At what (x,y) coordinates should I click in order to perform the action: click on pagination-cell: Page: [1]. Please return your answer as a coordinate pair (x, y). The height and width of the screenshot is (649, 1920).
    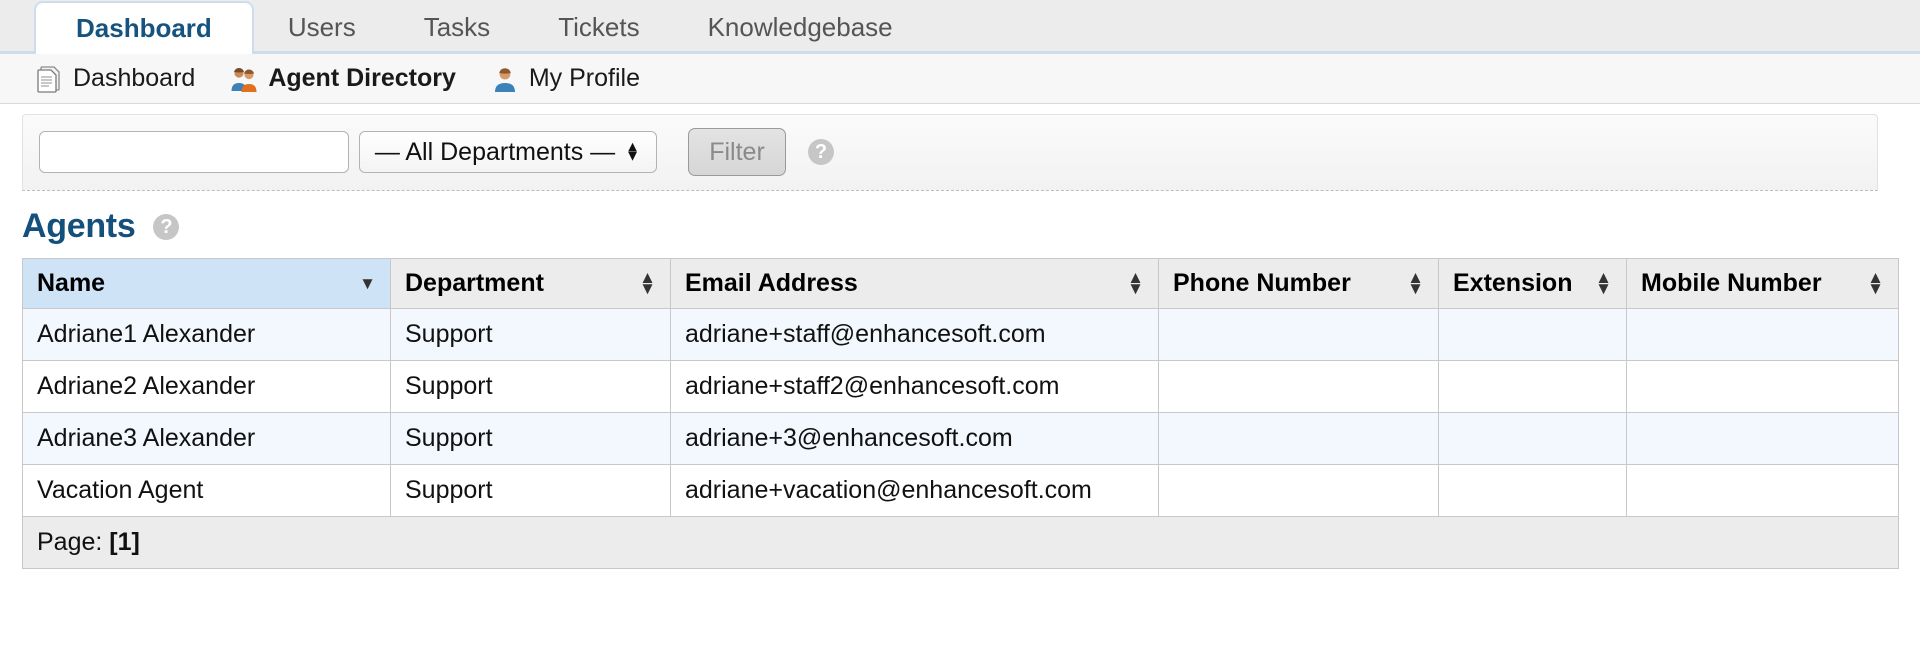
    Looking at the image, I should click on (960, 542).